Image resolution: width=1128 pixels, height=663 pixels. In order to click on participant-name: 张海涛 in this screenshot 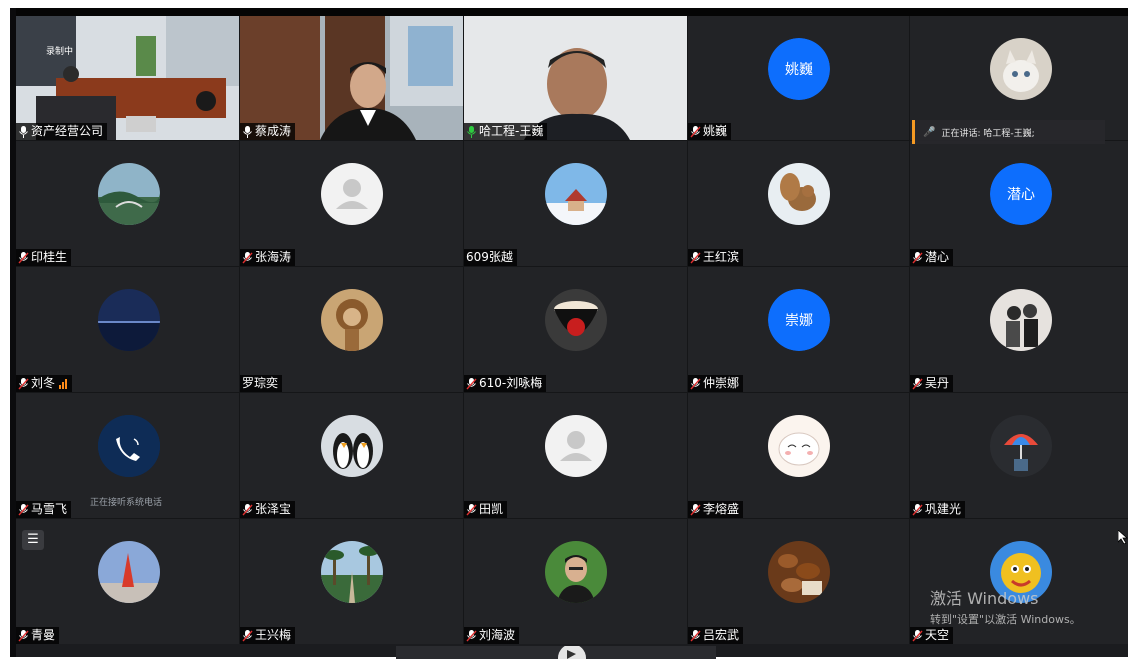, I will do `click(273, 257)`.